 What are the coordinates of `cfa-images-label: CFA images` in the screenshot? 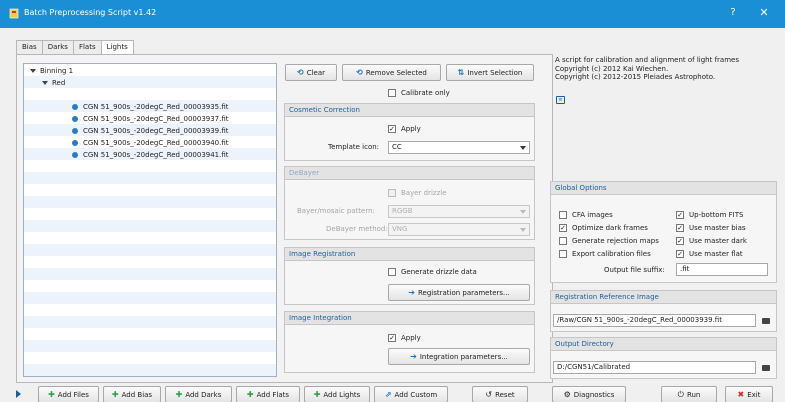 It's located at (592, 215).